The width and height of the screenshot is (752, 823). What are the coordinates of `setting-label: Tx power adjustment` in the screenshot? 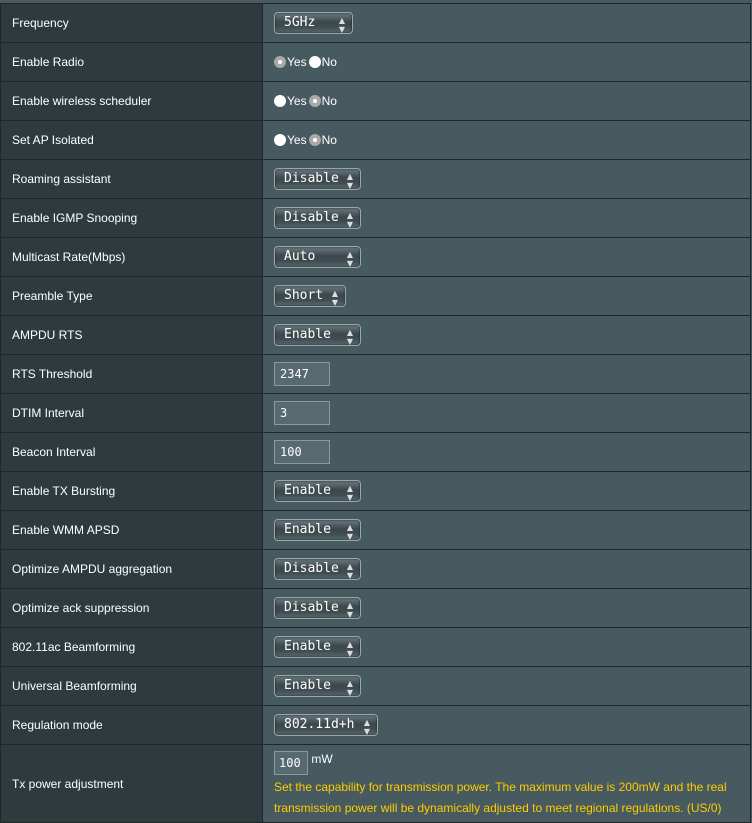 It's located at (131, 783).